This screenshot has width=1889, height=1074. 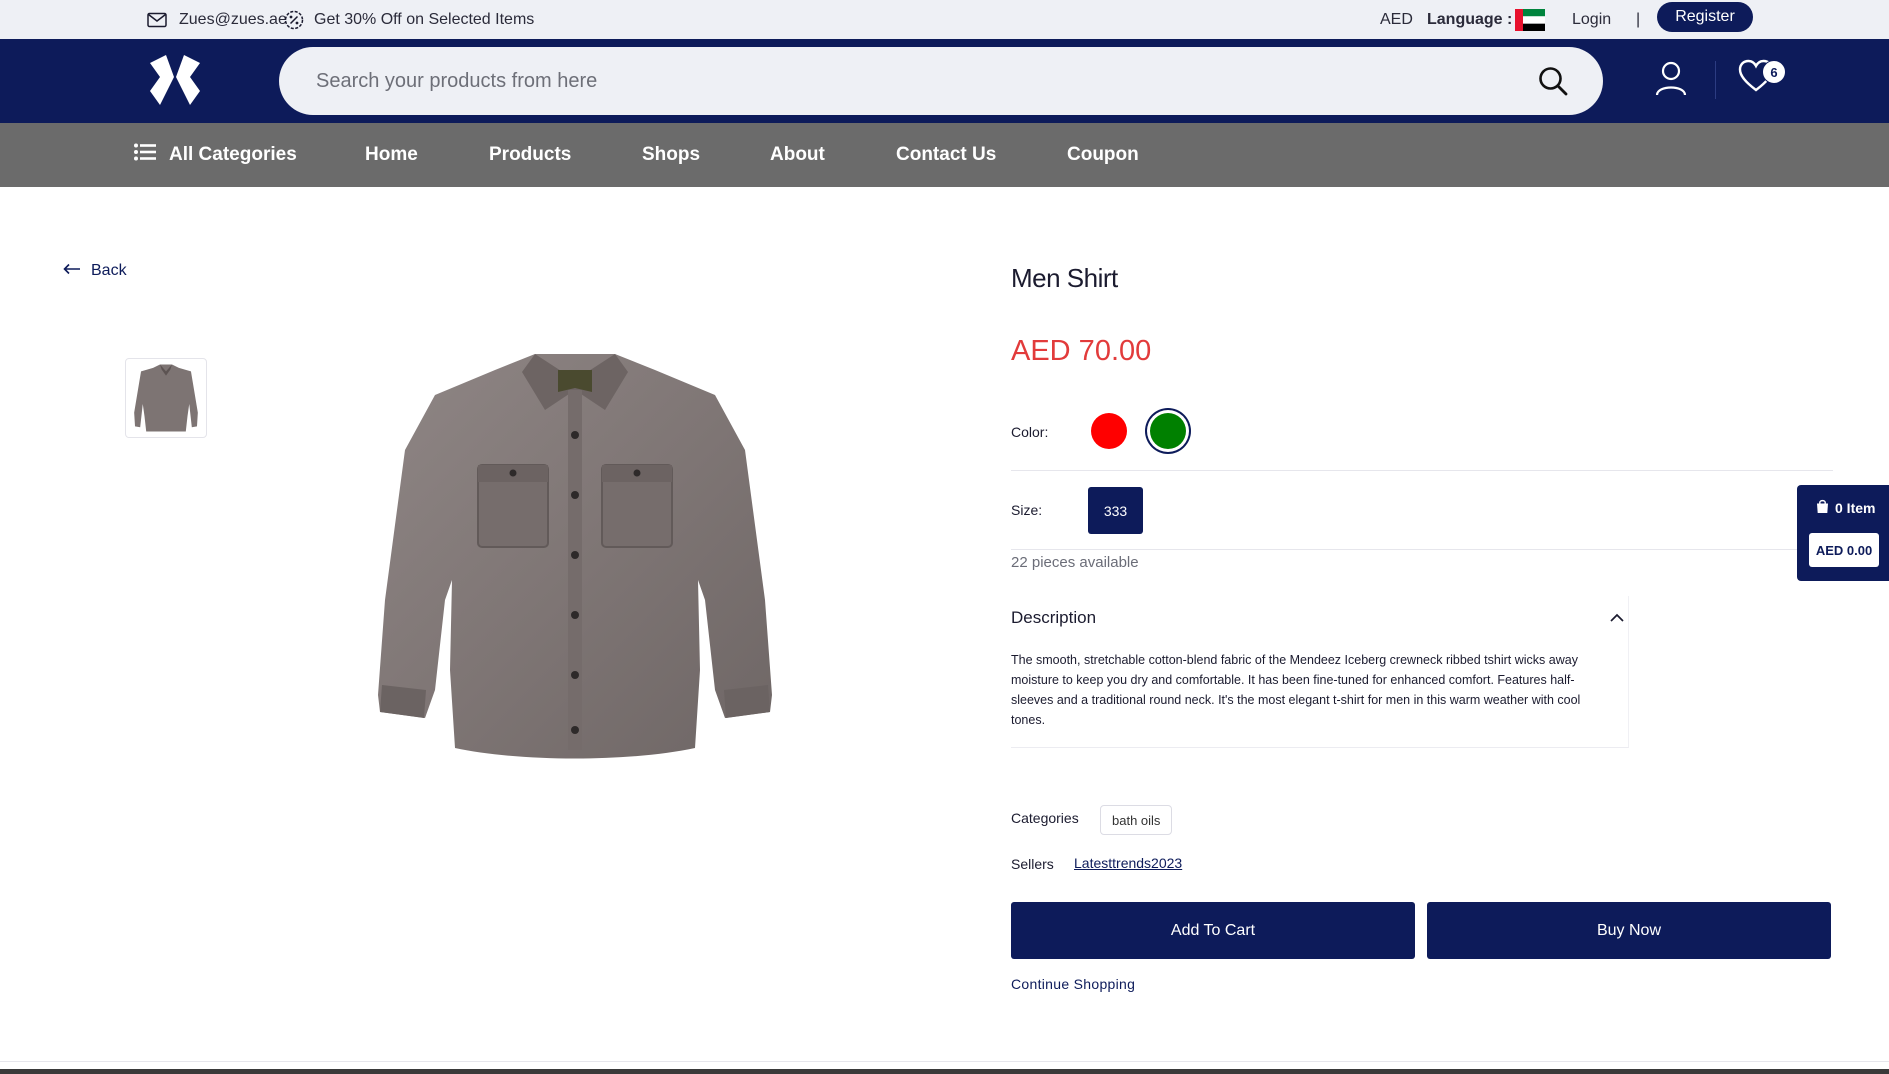 I want to click on color-label: Color:, so click(x=1030, y=432).